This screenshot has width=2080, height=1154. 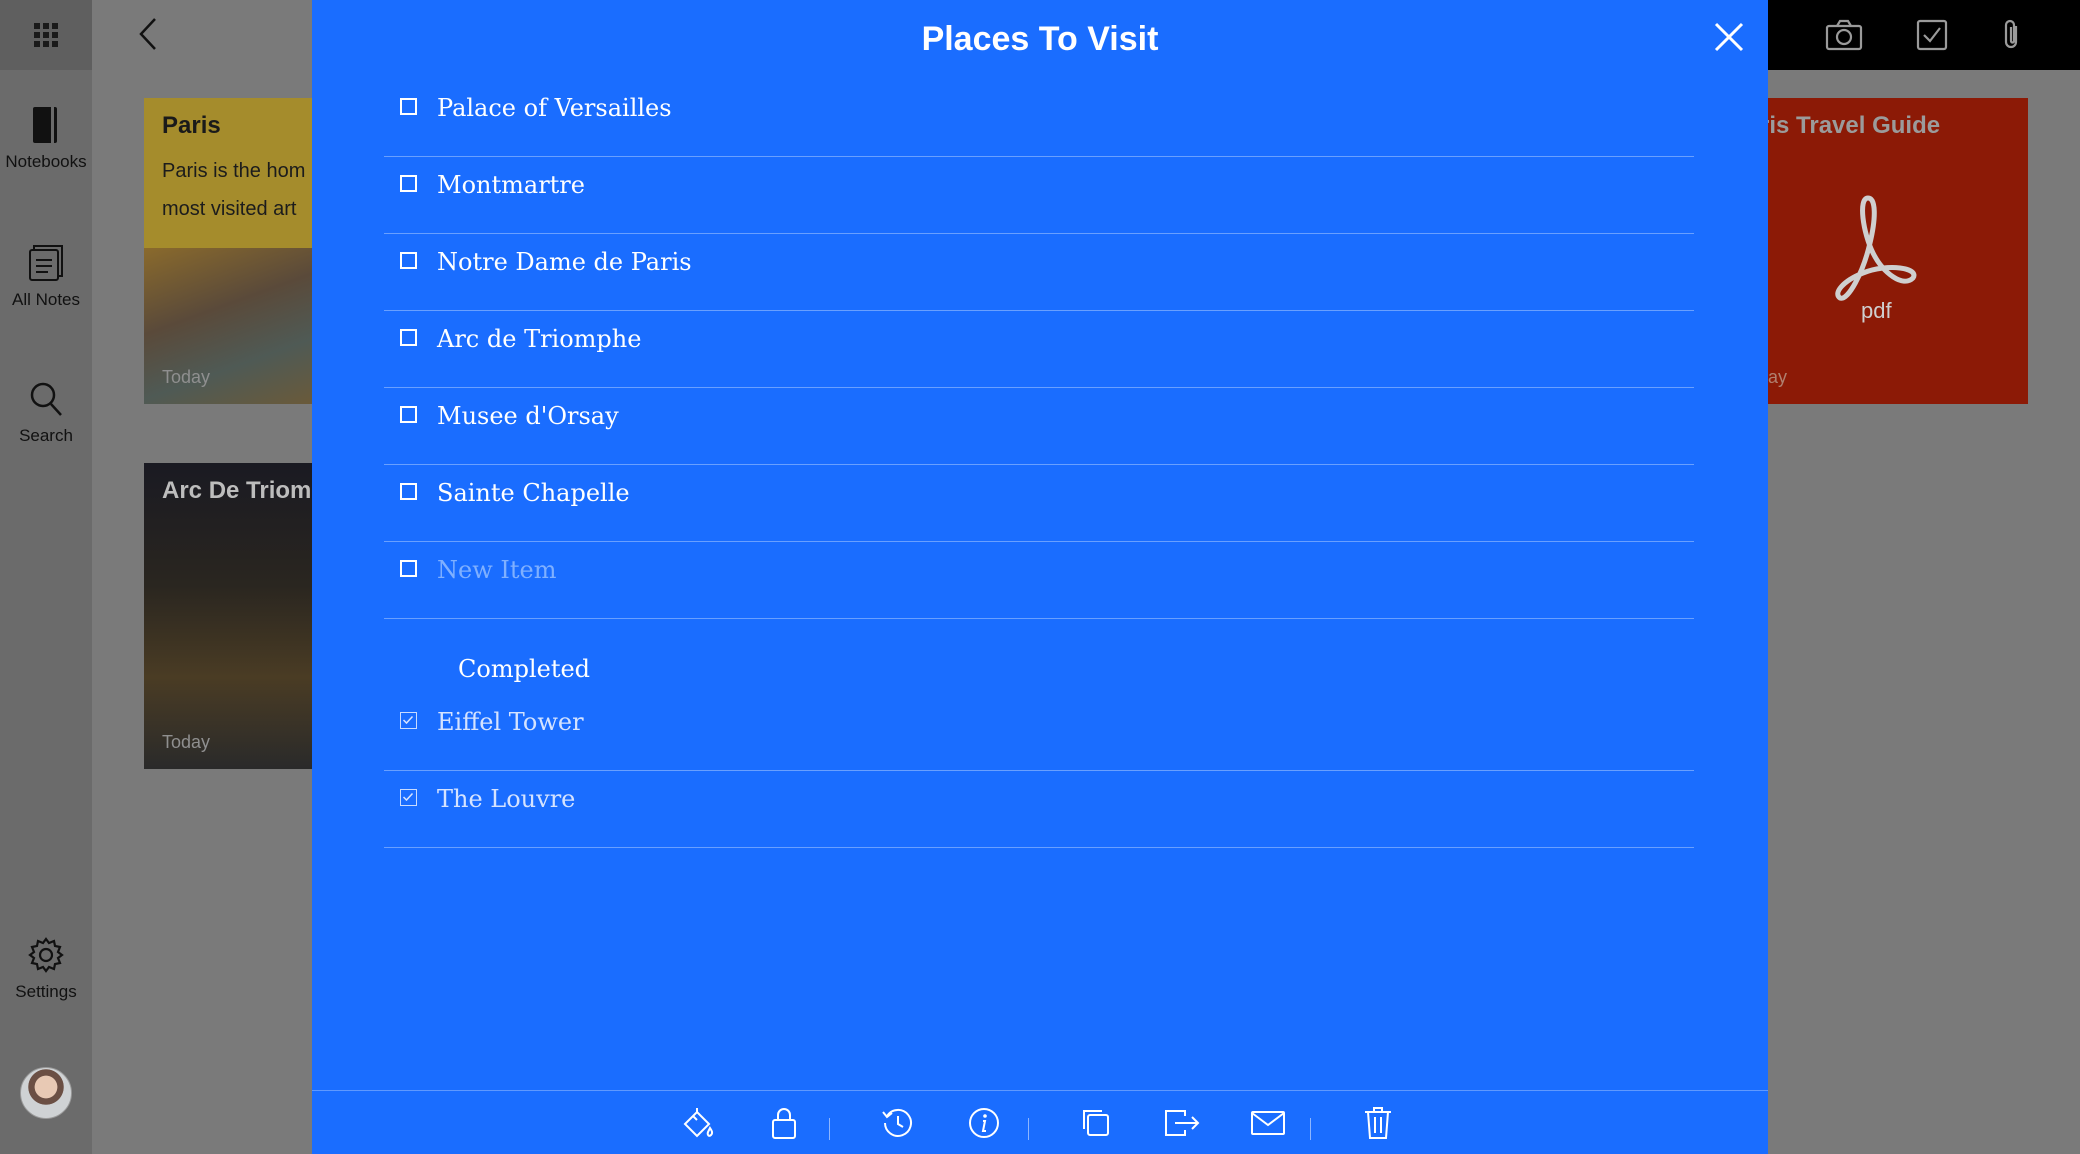 I want to click on sidebar: Notebooks All Notes Search Settings, so click(x=46, y=577).